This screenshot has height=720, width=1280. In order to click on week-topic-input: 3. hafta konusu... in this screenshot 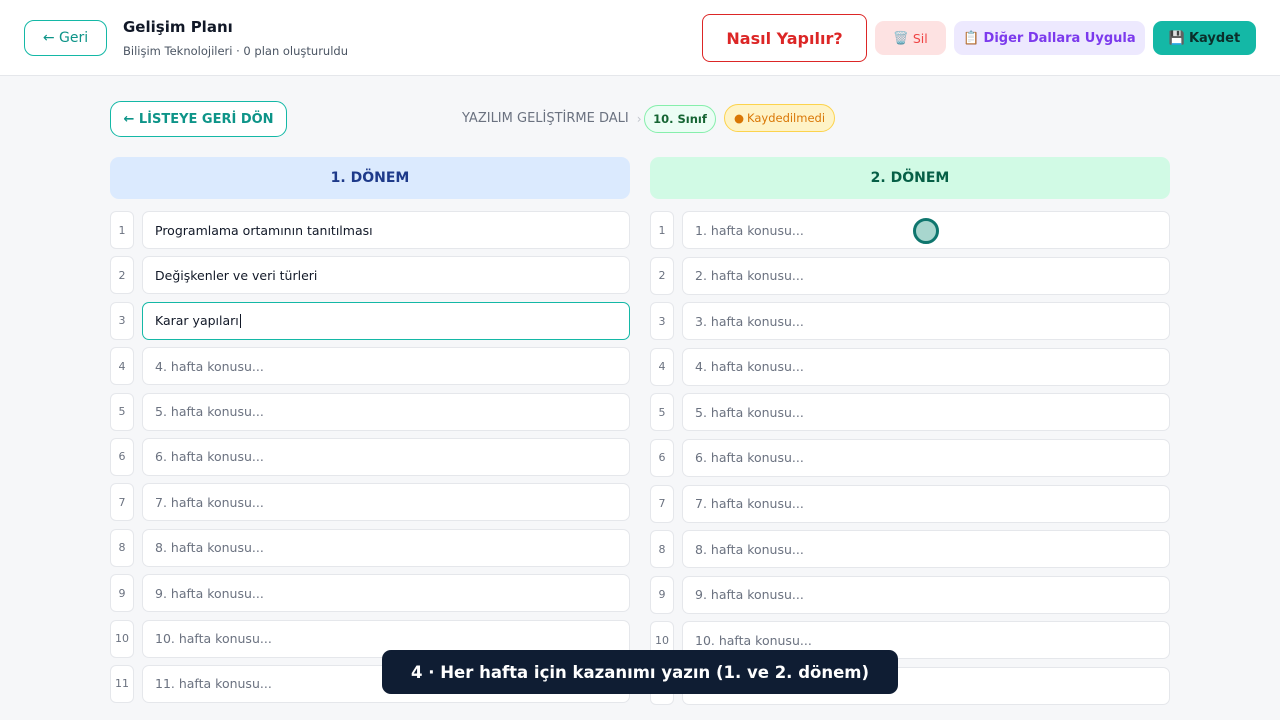, I will do `click(926, 321)`.